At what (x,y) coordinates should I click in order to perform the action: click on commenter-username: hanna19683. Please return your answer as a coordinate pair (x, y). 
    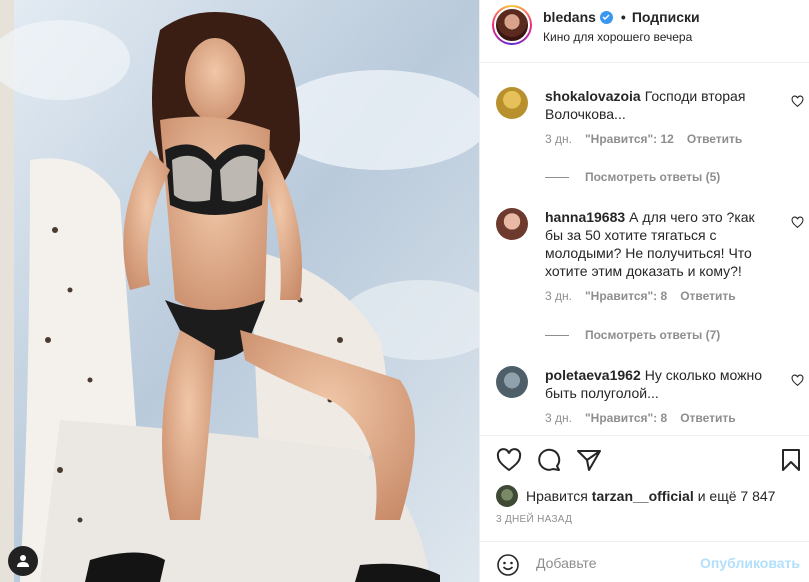
    Looking at the image, I should click on (585, 217).